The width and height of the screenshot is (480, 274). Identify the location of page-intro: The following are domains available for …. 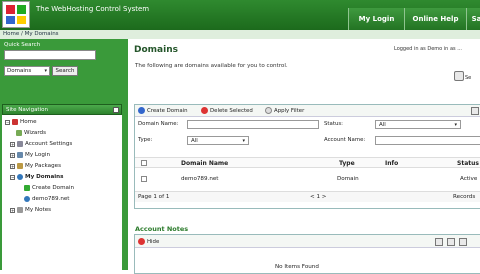
(211, 66).